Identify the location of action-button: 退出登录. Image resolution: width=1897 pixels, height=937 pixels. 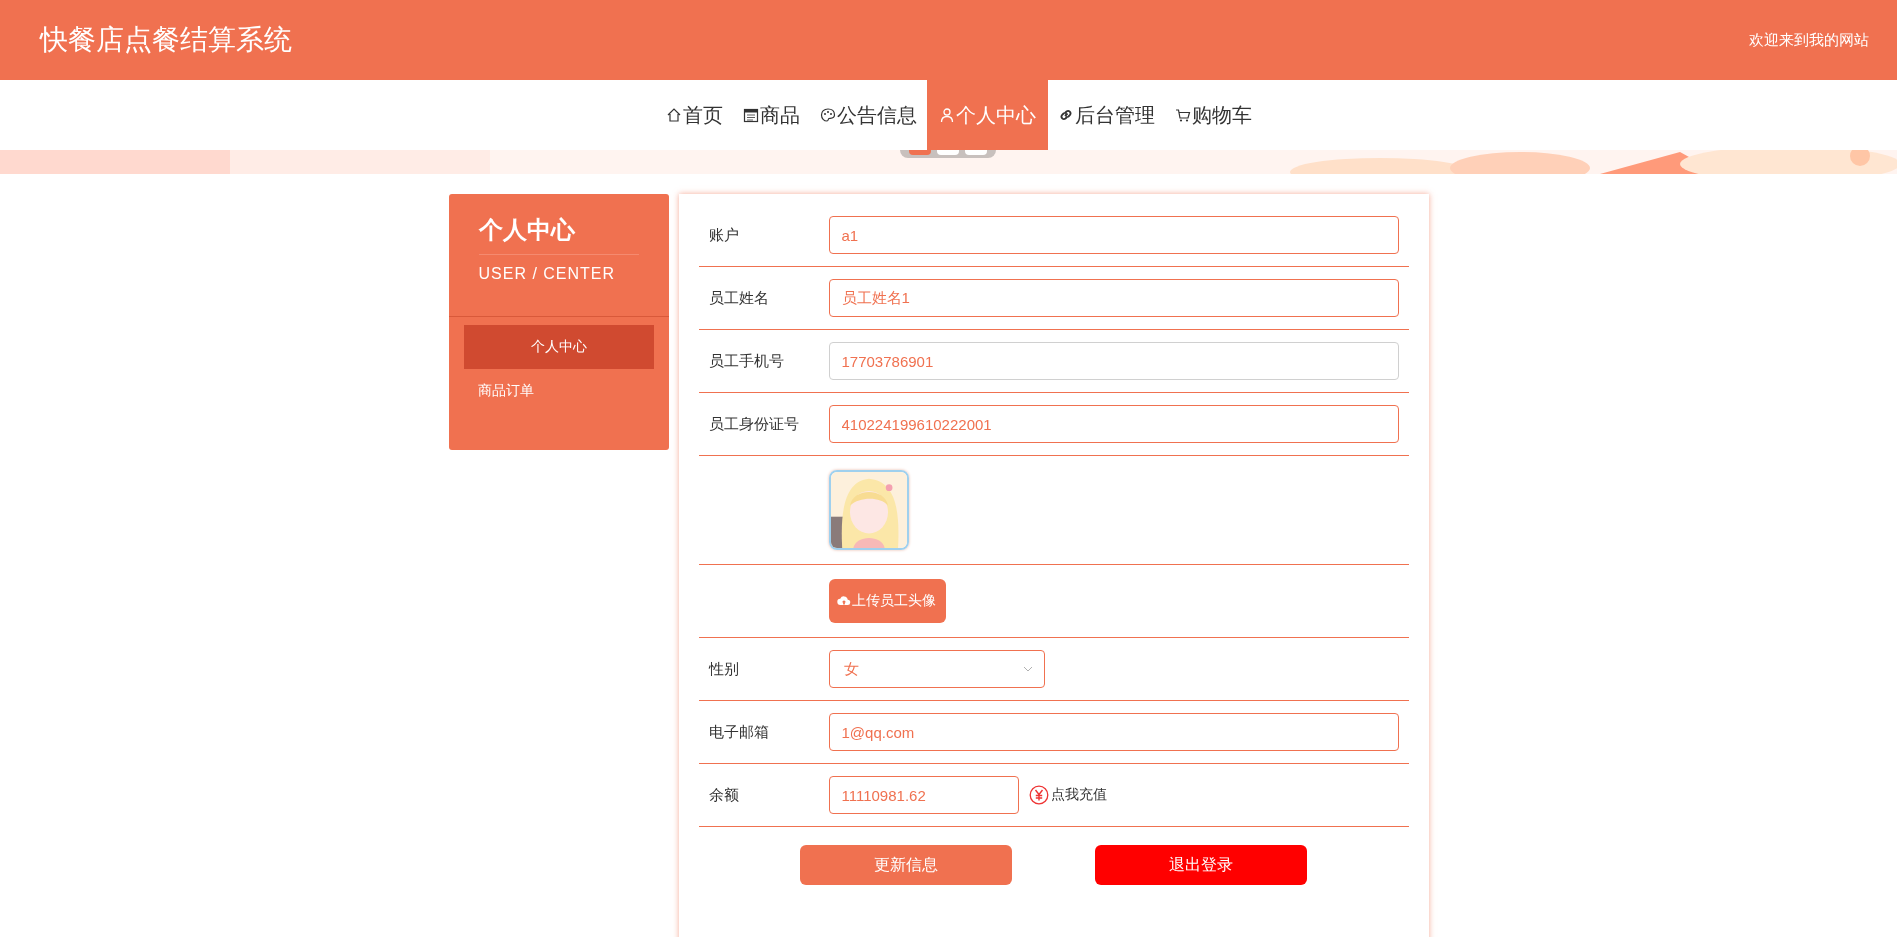
(1201, 865).